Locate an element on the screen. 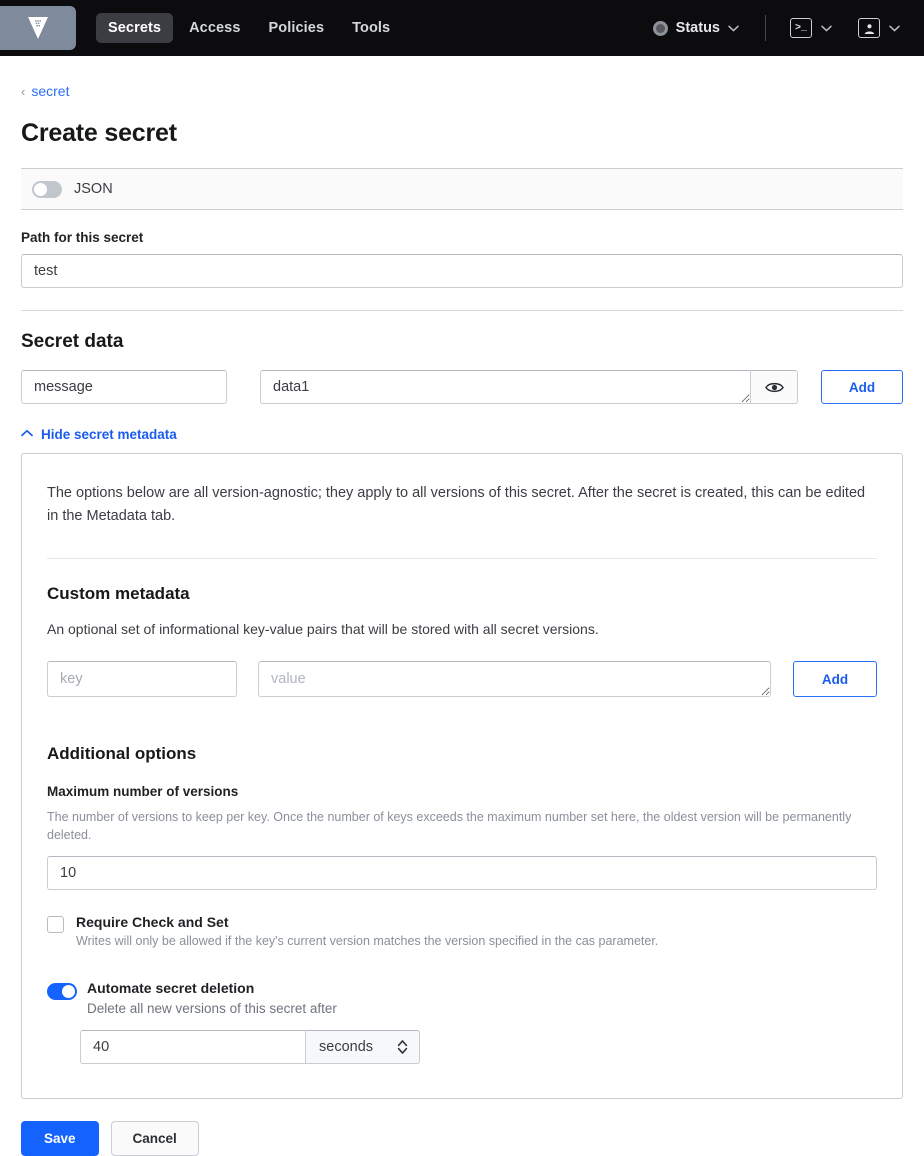 The height and width of the screenshot is (1156, 924). breadcrumb: ‹ secret is located at coordinates (462, 91).